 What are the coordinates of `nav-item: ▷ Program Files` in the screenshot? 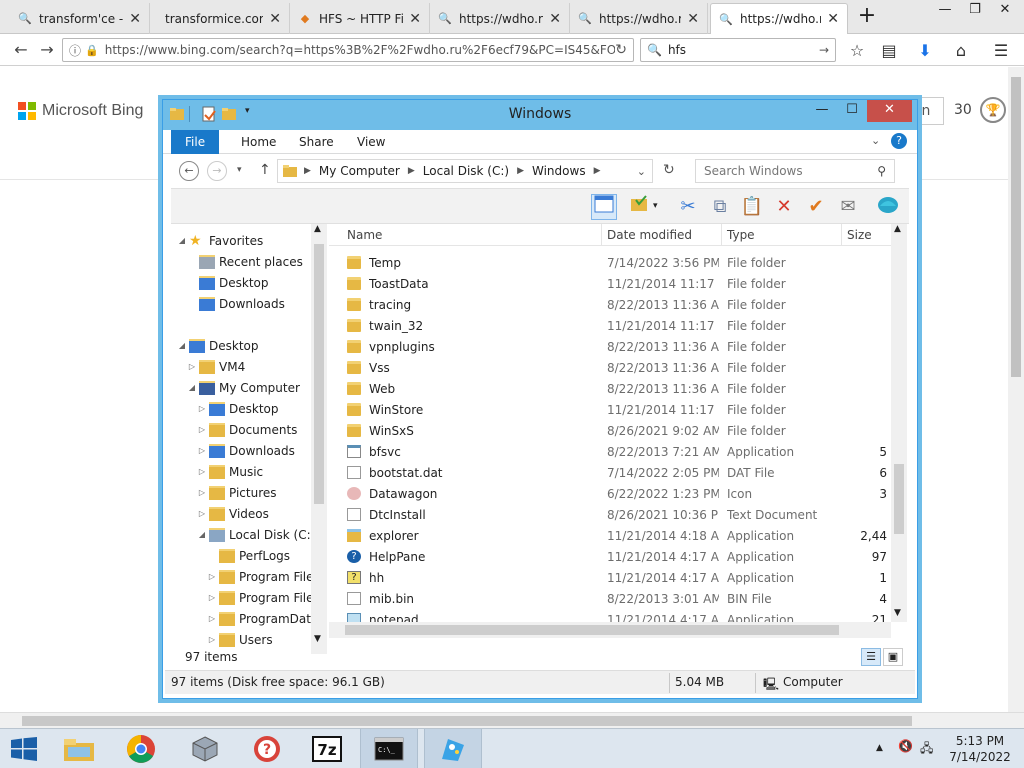 It's located at (267, 597).